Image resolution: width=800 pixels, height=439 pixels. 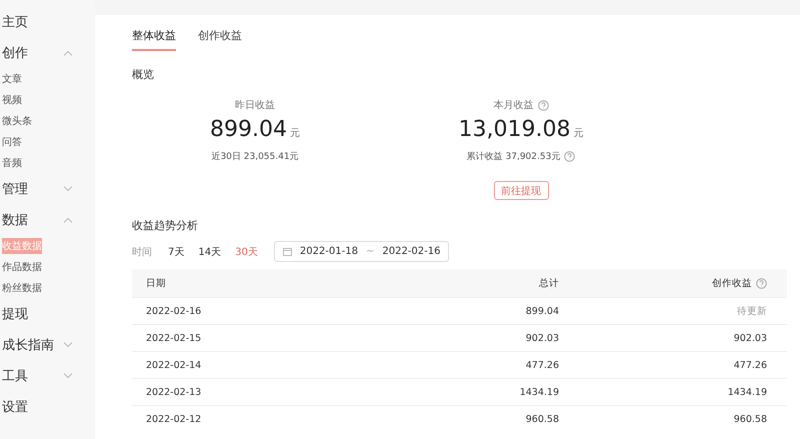 What do you see at coordinates (248, 129) in the screenshot?
I see `stat-value: 899.04` at bounding box center [248, 129].